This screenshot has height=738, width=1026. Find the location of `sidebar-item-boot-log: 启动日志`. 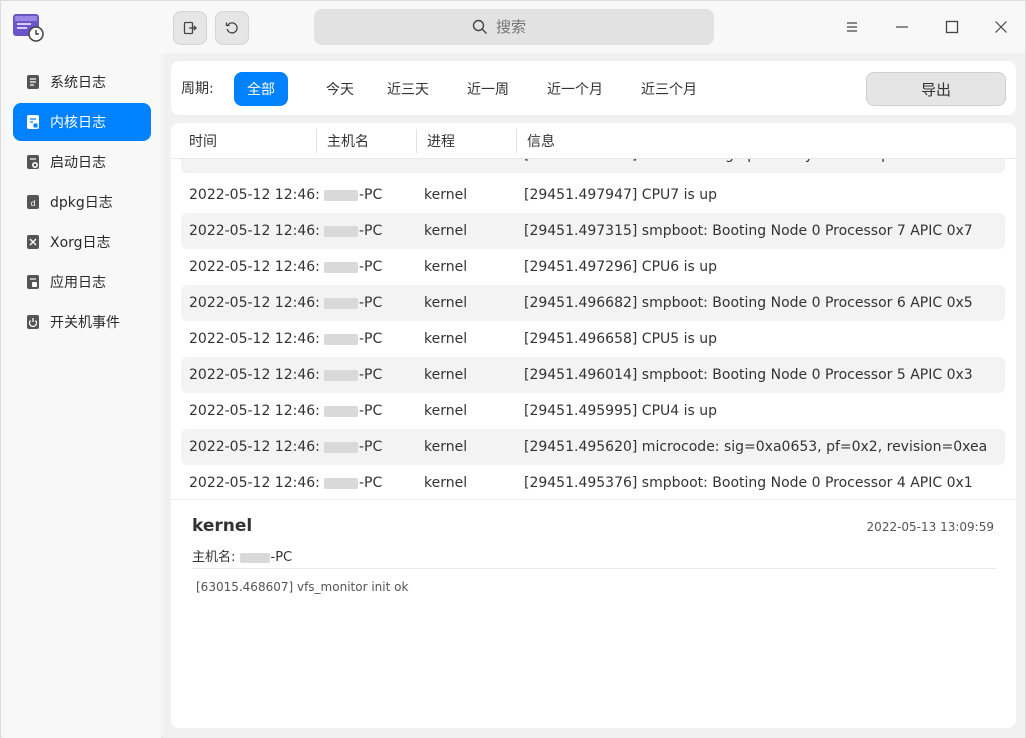

sidebar-item-boot-log: 启动日志 is located at coordinates (82, 162).